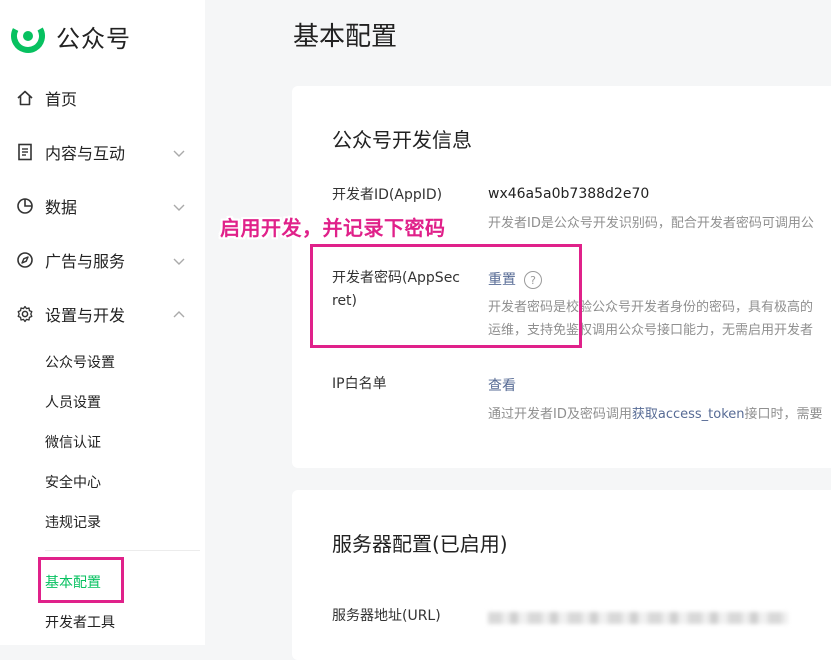  I want to click on page-title: 基本配置, so click(345, 37).